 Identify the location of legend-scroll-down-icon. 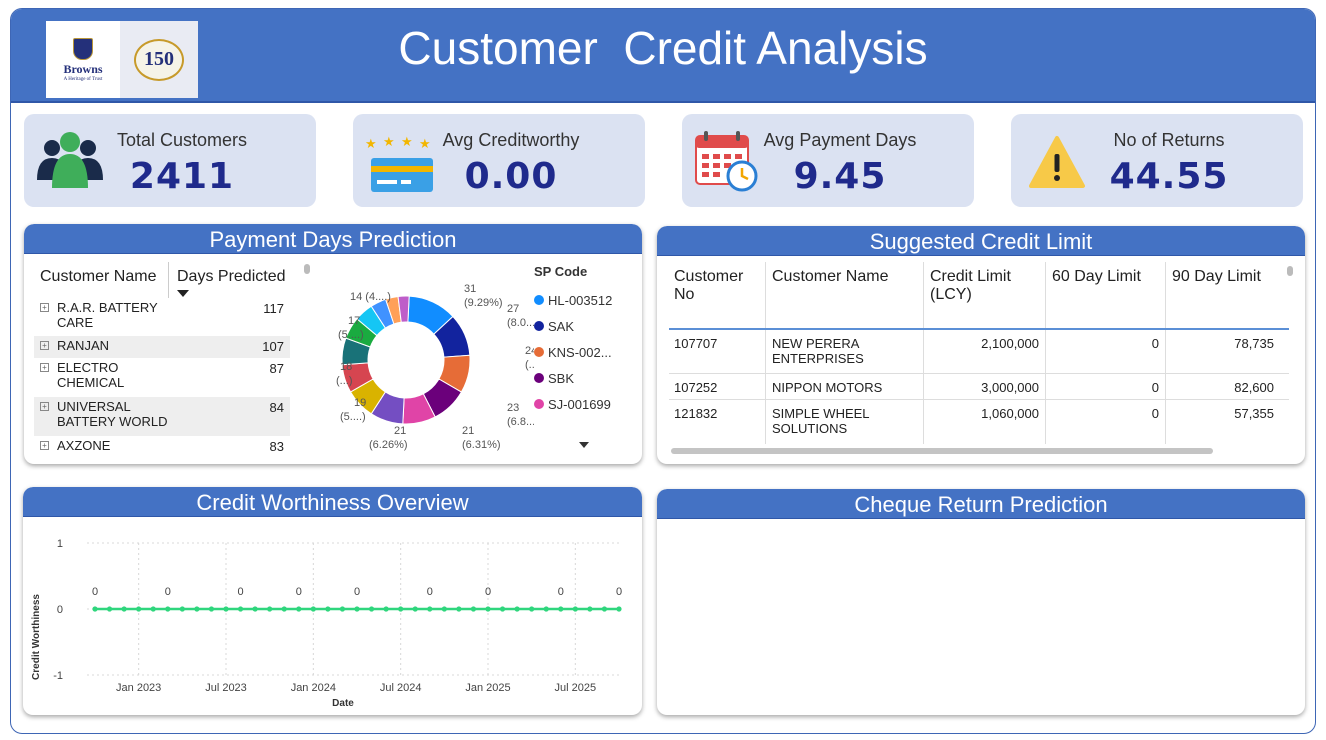
(584, 445).